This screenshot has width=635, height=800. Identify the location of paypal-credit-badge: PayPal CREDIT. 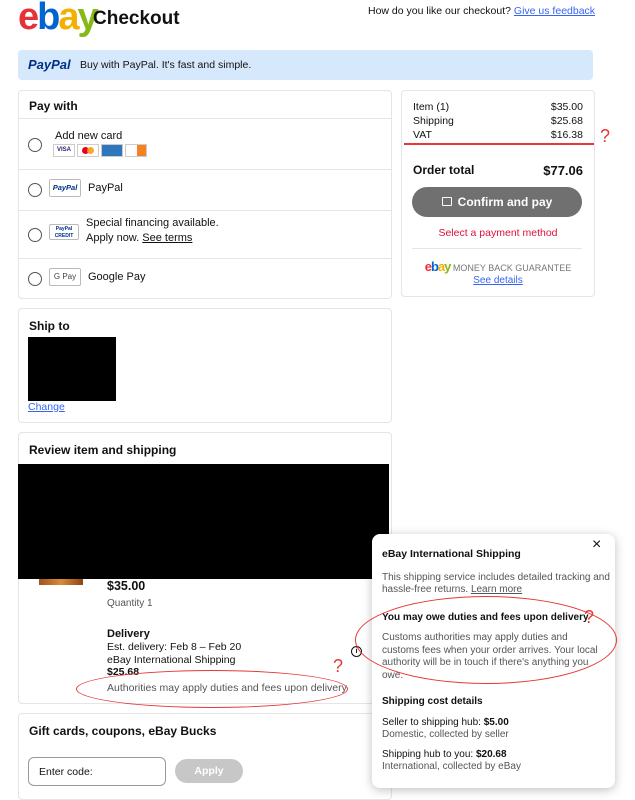
(64, 232).